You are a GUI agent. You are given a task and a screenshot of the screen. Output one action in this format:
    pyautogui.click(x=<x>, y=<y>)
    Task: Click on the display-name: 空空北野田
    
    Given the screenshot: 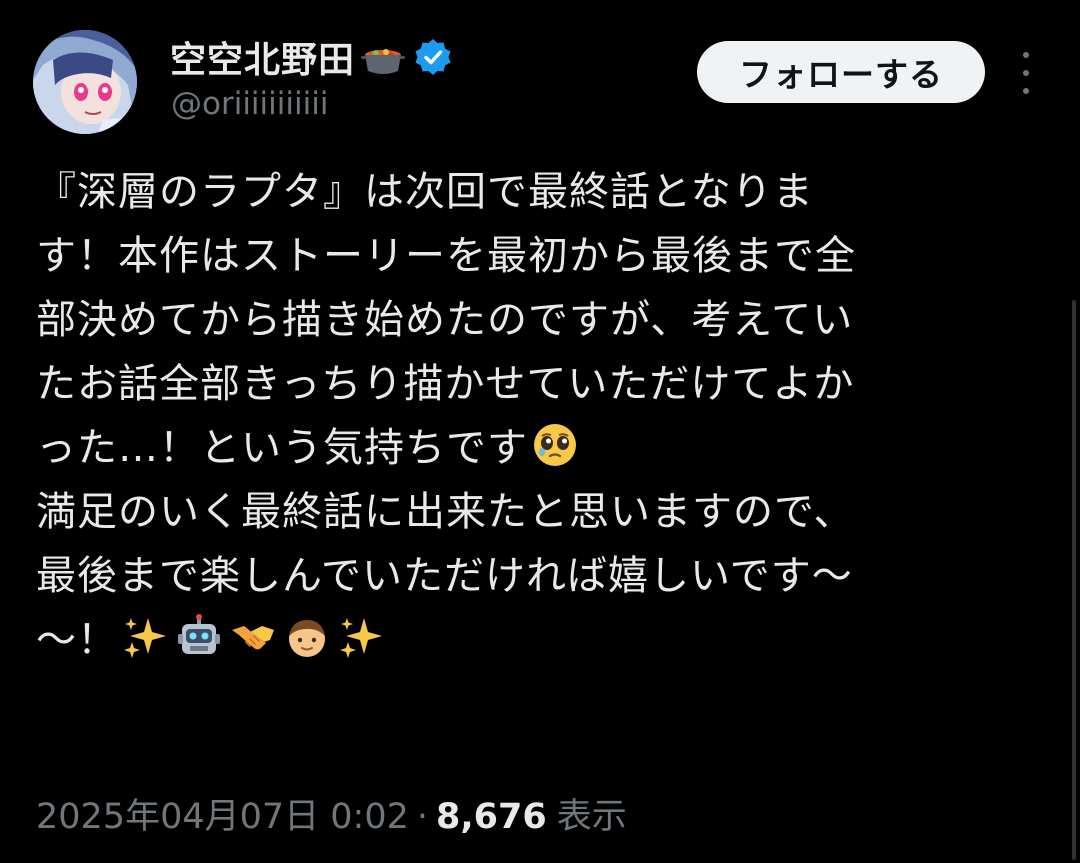 What is the action you would take?
    pyautogui.click(x=262, y=57)
    